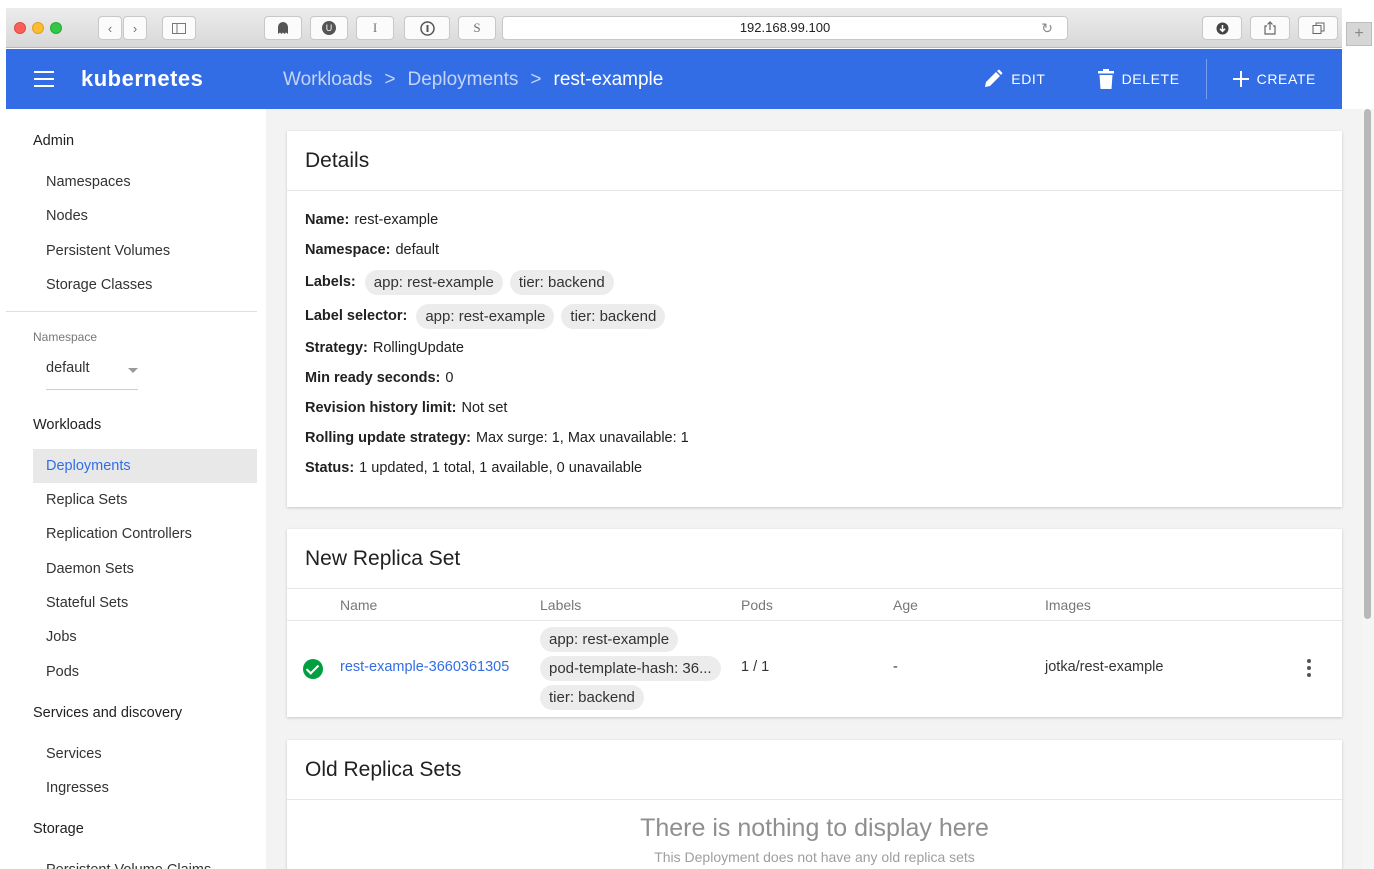 The height and width of the screenshot is (869, 1374). What do you see at coordinates (327, 220) in the screenshot?
I see `detail-label: Name:` at bounding box center [327, 220].